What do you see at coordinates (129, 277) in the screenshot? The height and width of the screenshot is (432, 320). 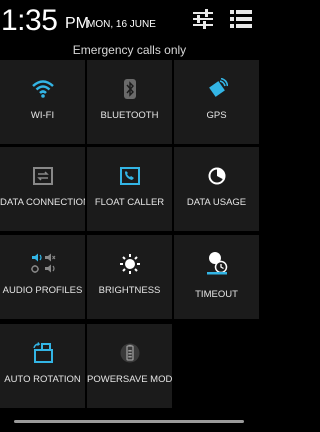 I see `tile-brightness: BRIGHTNESS` at bounding box center [129, 277].